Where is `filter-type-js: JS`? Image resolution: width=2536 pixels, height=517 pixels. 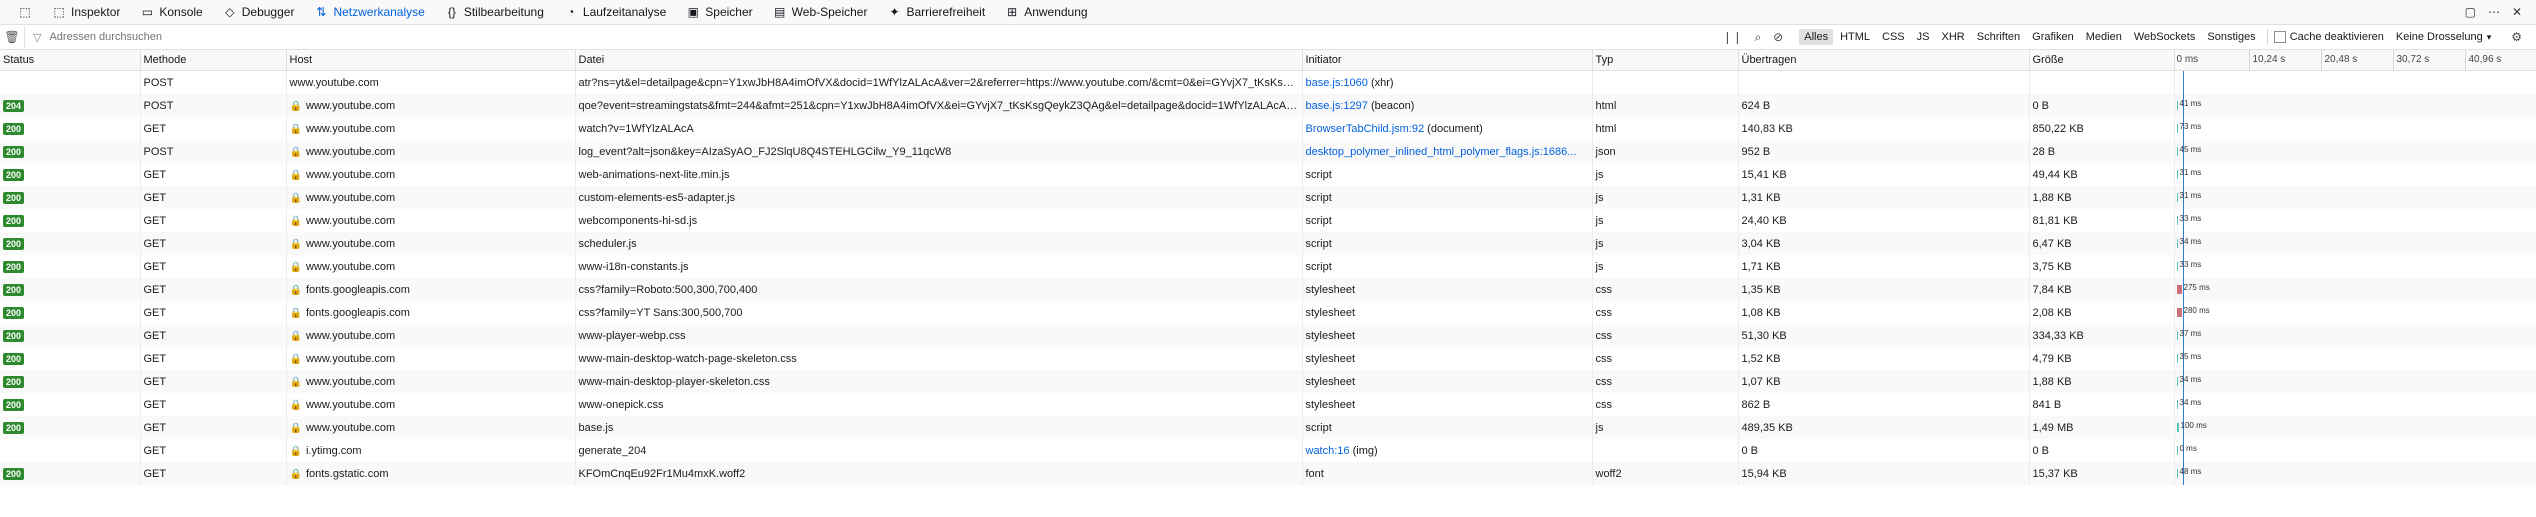
filter-type-js: JS is located at coordinates (1923, 37).